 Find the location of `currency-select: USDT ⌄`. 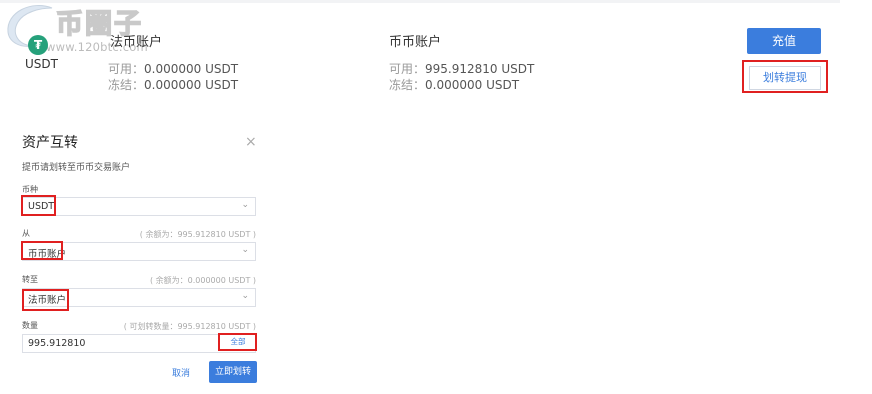

currency-select: USDT ⌄ is located at coordinates (139, 206).